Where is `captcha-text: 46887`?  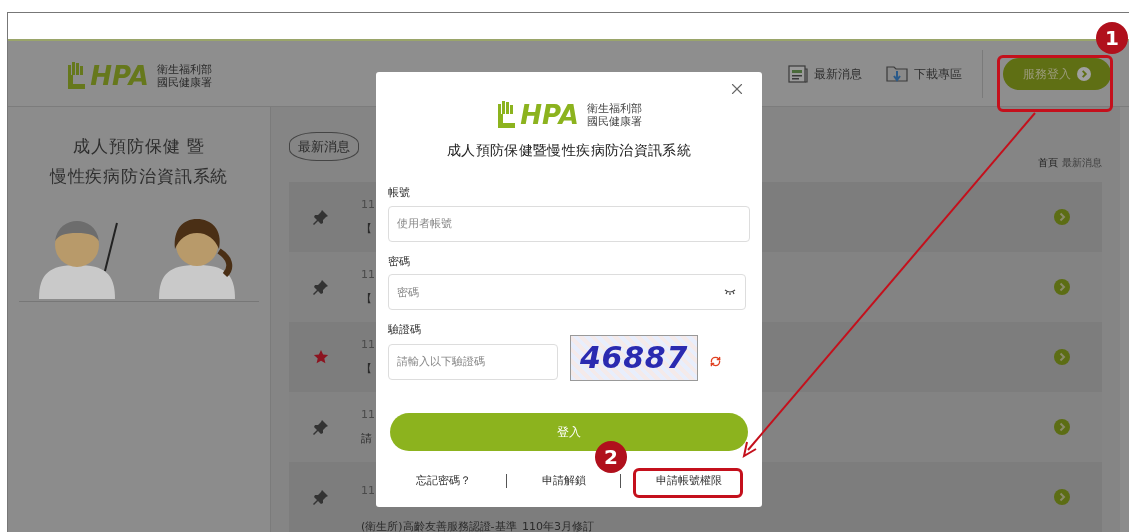 captcha-text: 46887 is located at coordinates (634, 358).